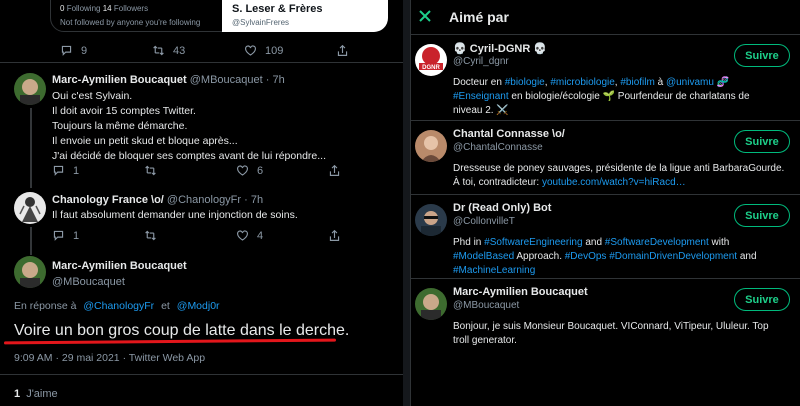 This screenshot has height=406, width=800. Describe the element at coordinates (660, 82) in the screenshot. I see `bio-text: à` at that location.